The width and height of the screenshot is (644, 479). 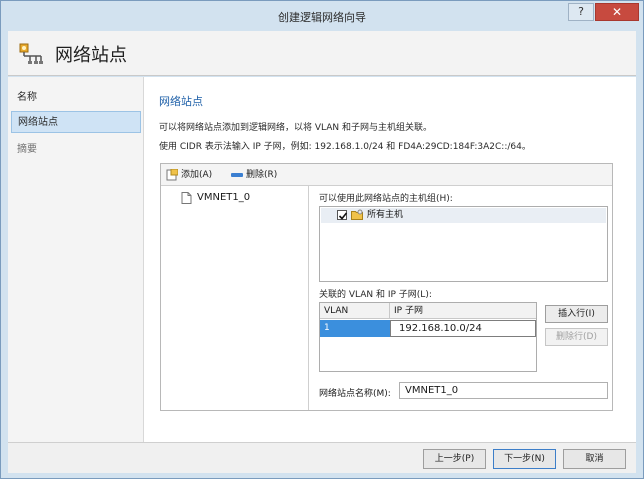 What do you see at coordinates (76, 150) in the screenshot?
I see `nav-item-summary: 摘要` at bounding box center [76, 150].